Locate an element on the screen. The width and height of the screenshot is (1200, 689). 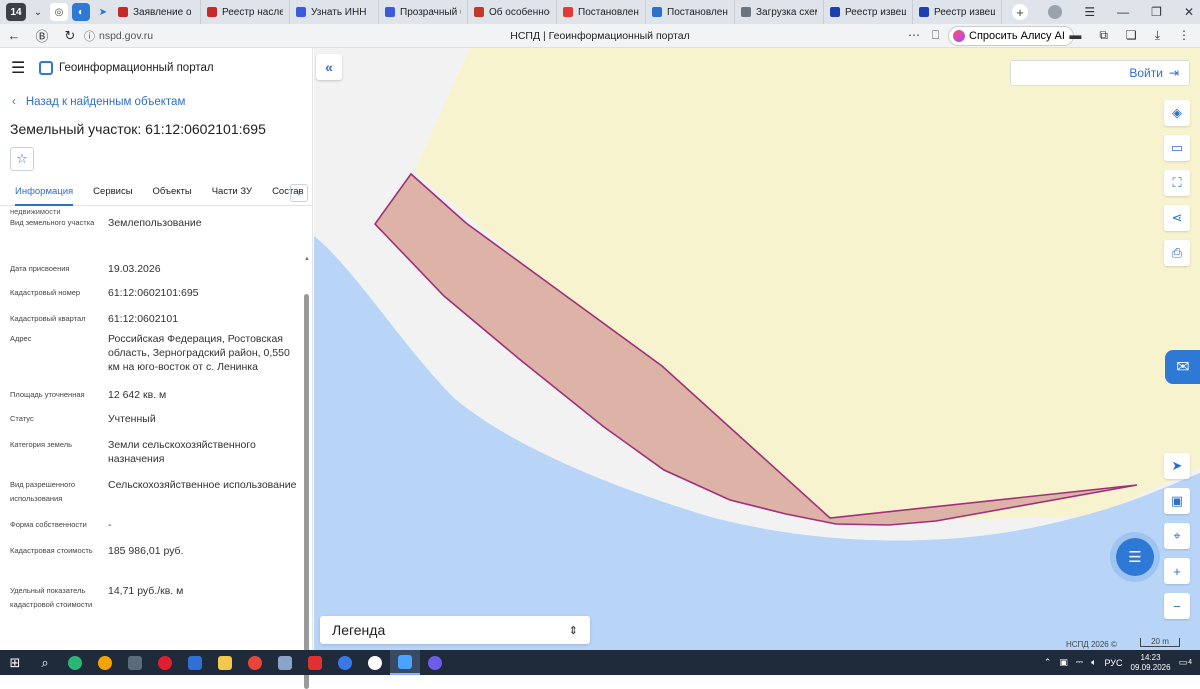
chrome-icon is located at coordinates (255, 662).